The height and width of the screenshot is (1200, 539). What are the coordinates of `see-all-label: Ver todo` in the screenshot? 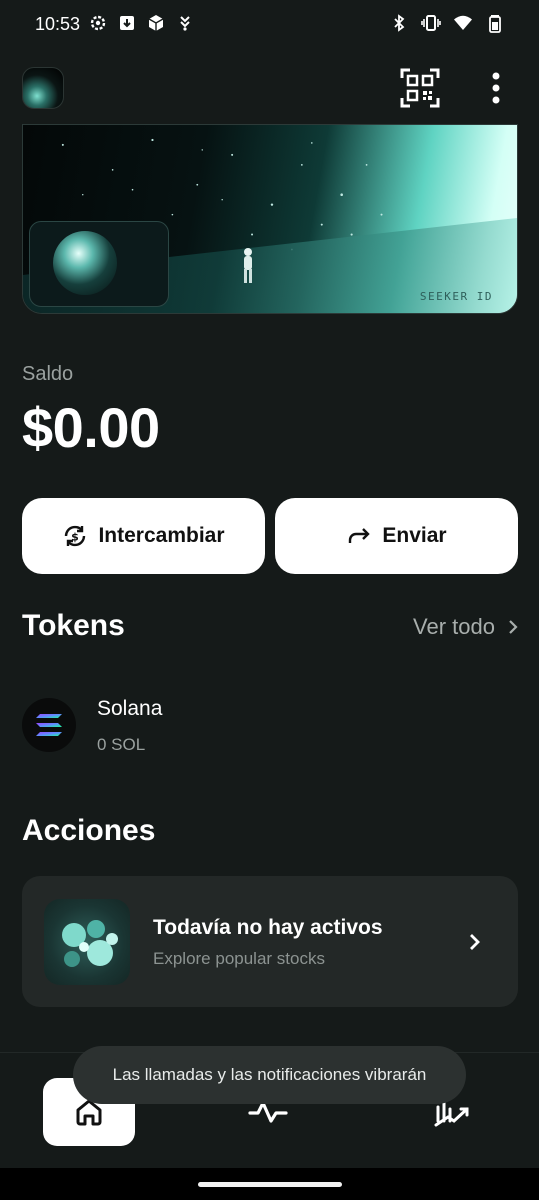 It's located at (454, 626).